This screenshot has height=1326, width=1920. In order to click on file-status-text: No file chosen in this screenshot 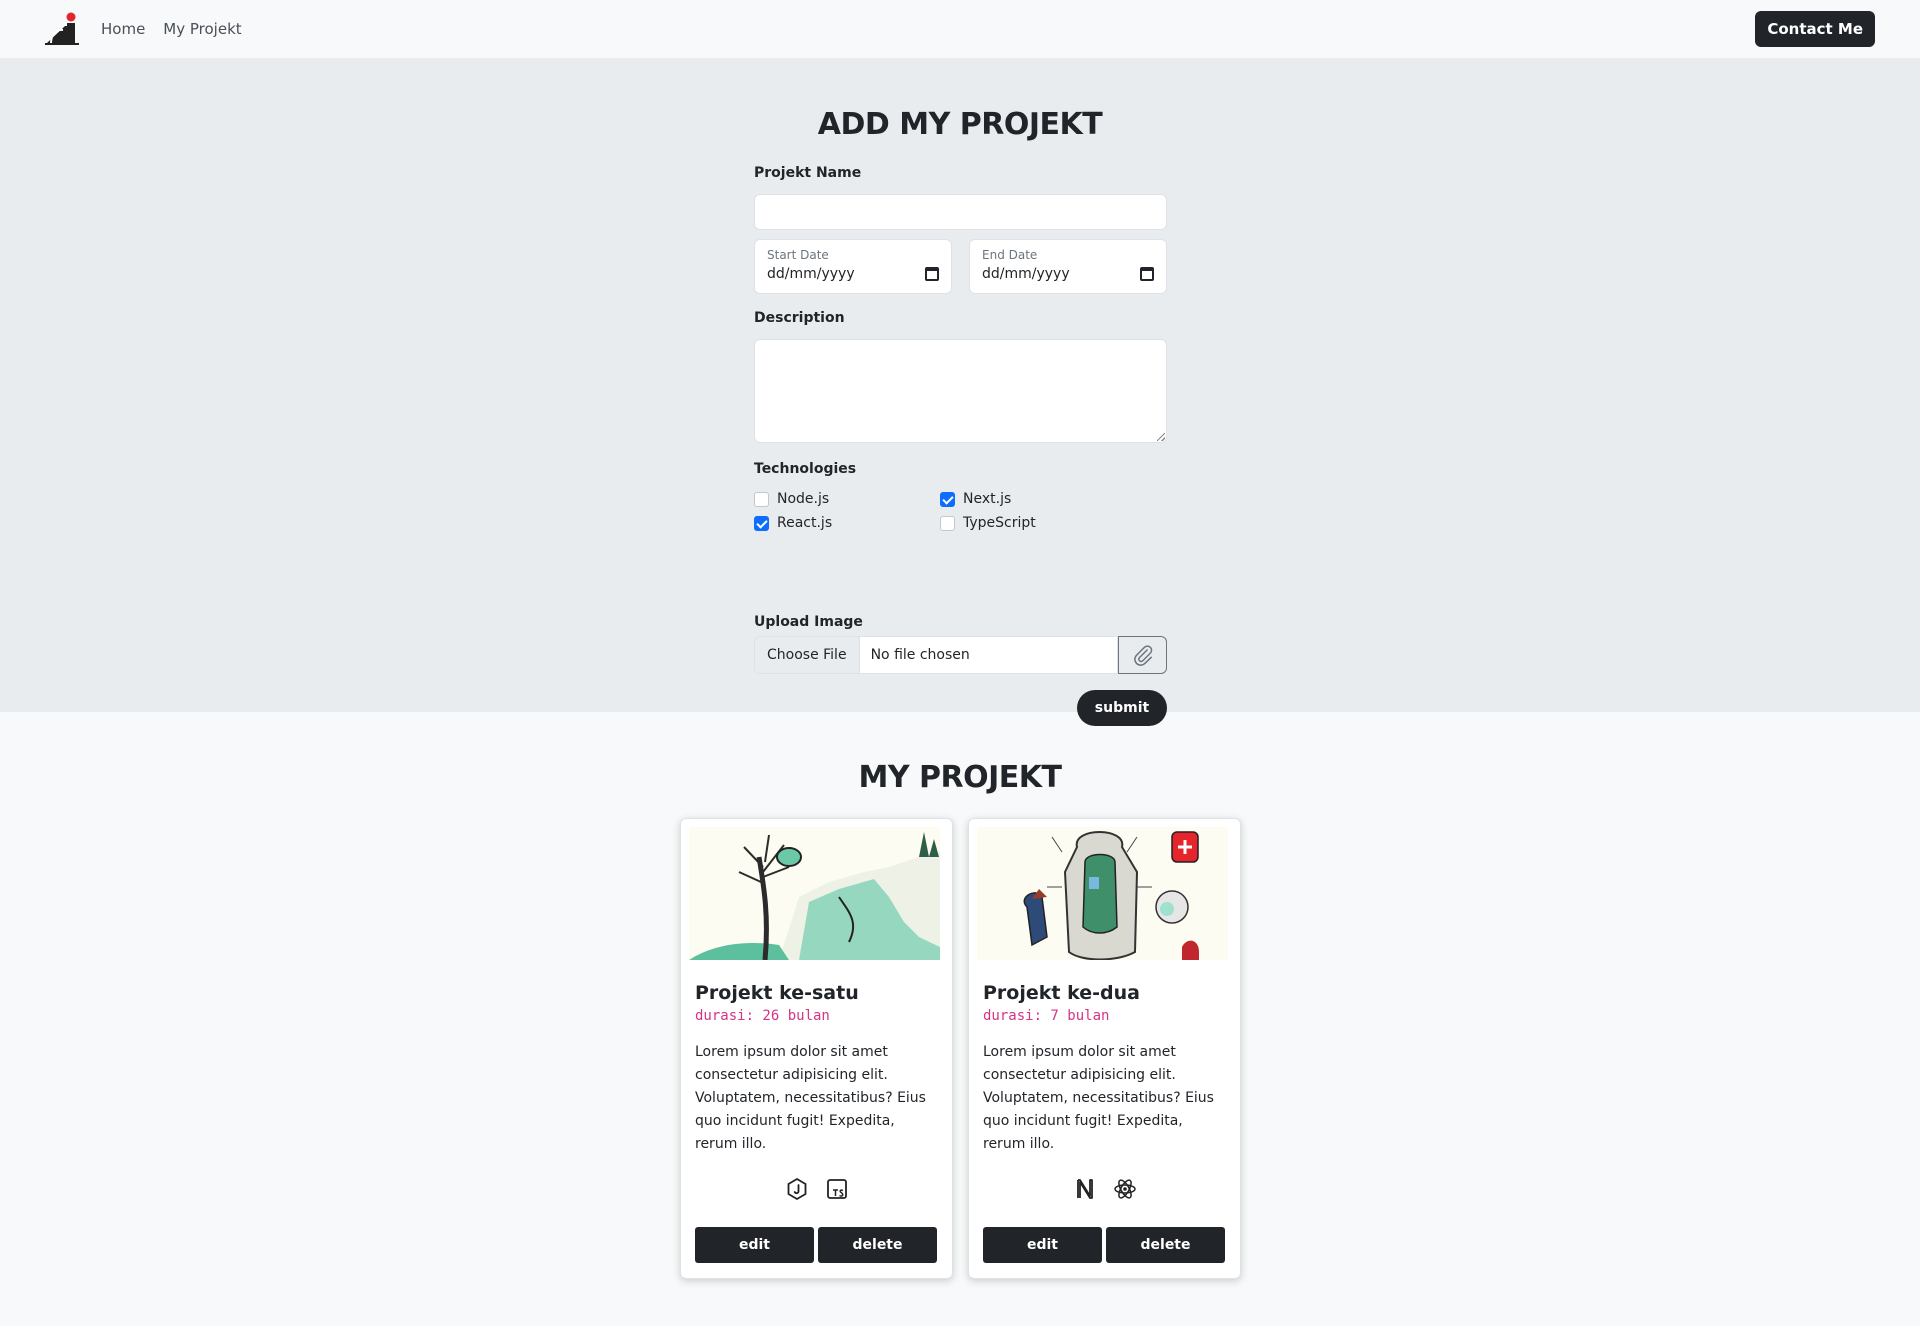, I will do `click(920, 655)`.